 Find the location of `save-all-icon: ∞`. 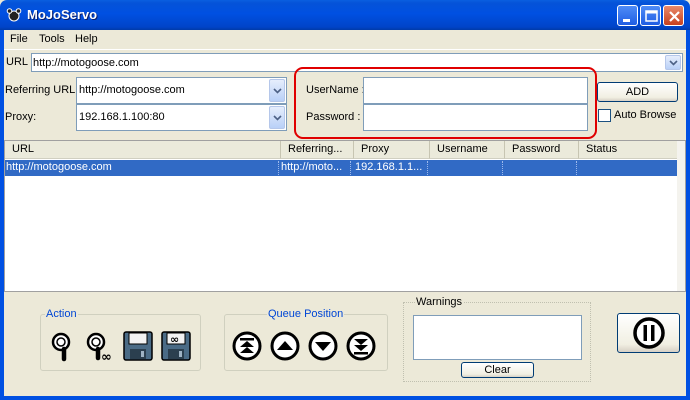

save-all-icon: ∞ is located at coordinates (176, 346).